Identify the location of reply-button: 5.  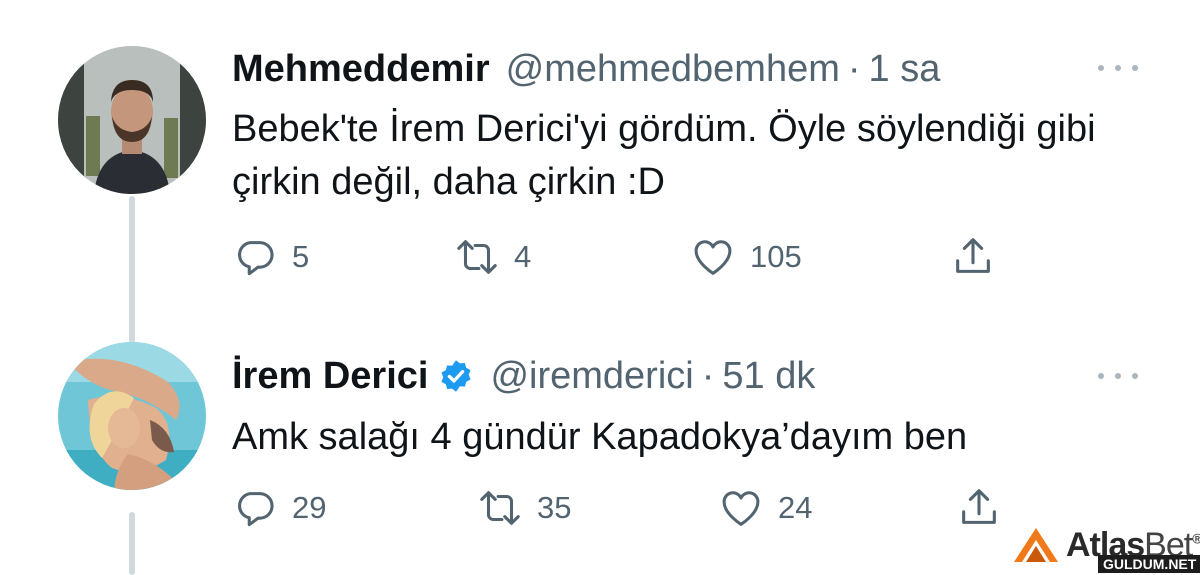
(270, 257).